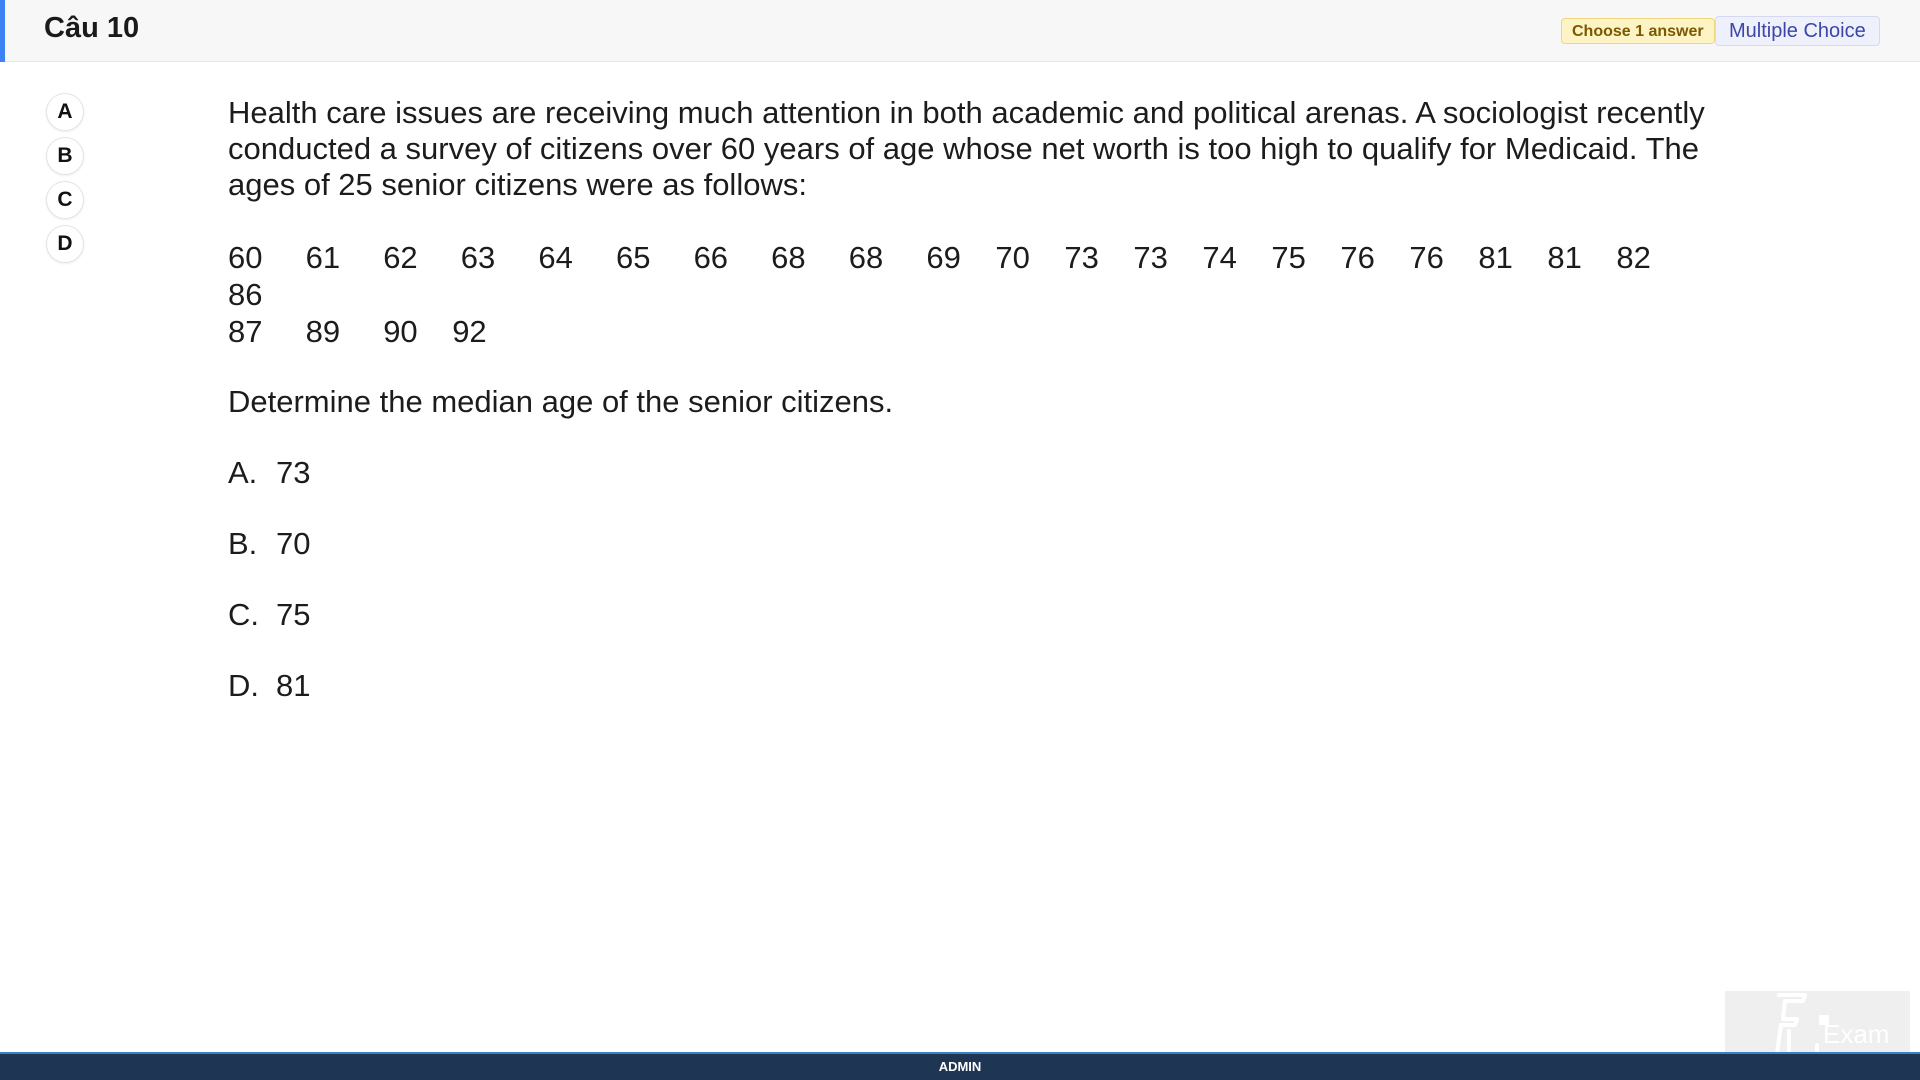  I want to click on option-a: A. 73, so click(998, 473).